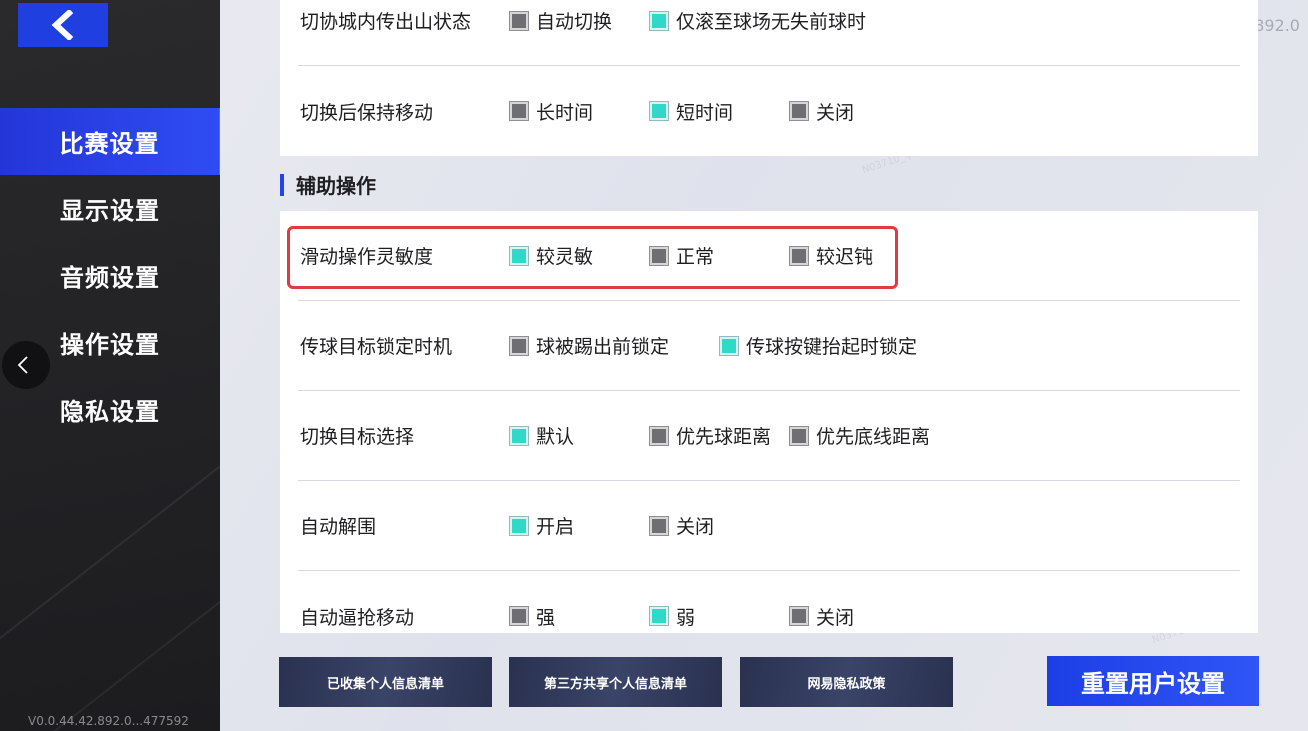 The image size is (1308, 731). What do you see at coordinates (695, 257) in the screenshot?
I see `option-label: 正常` at bounding box center [695, 257].